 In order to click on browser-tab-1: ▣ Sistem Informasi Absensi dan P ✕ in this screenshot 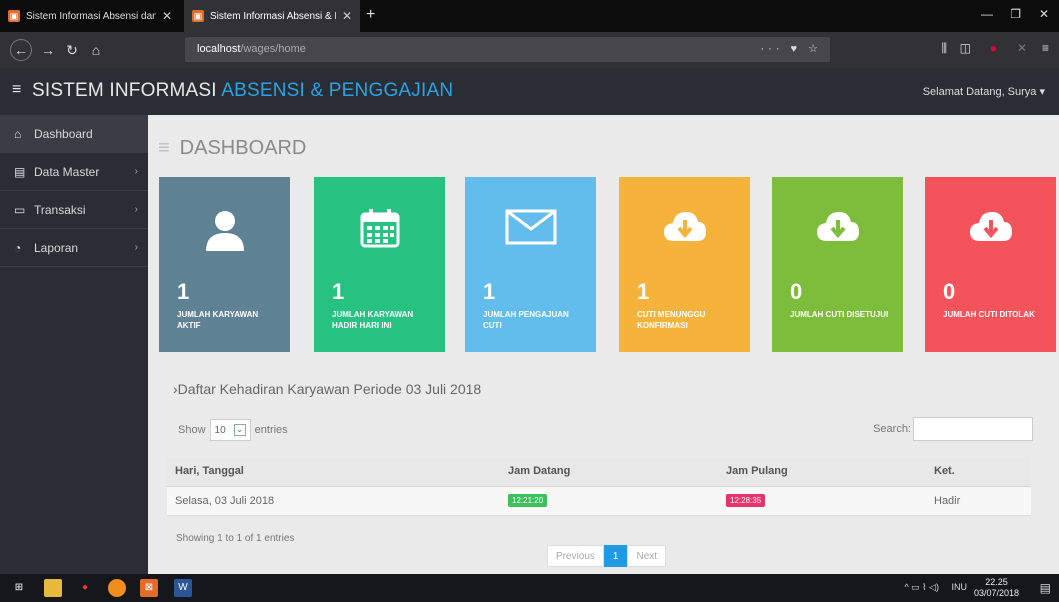, I will do `click(90, 16)`.